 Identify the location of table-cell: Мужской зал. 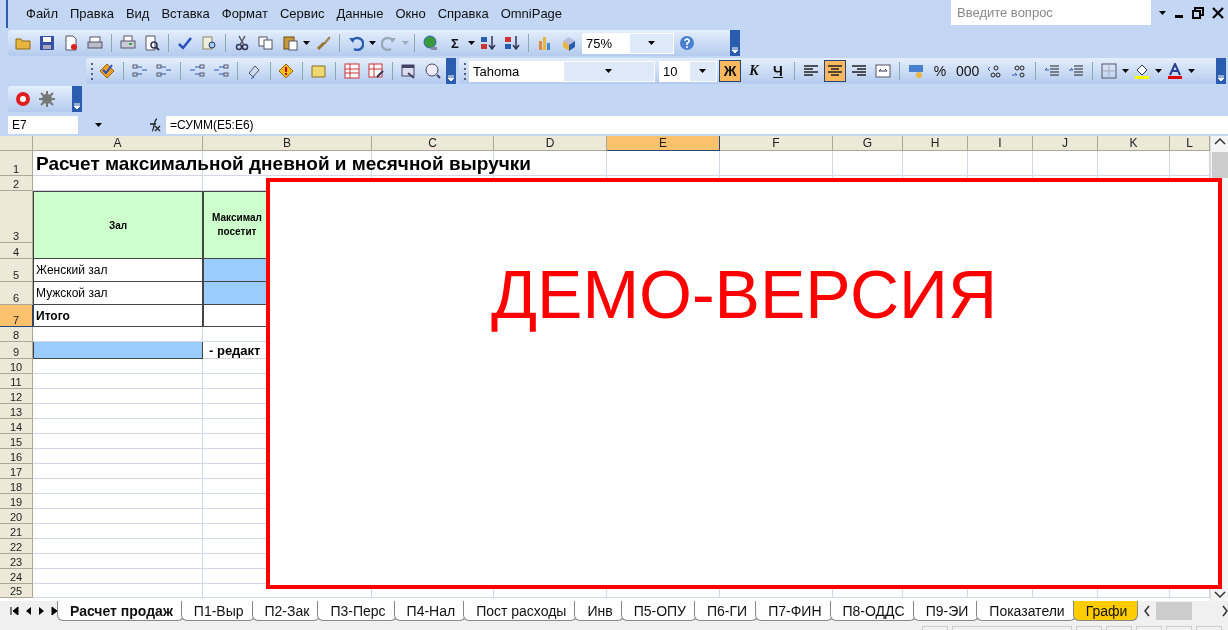
(118, 293).